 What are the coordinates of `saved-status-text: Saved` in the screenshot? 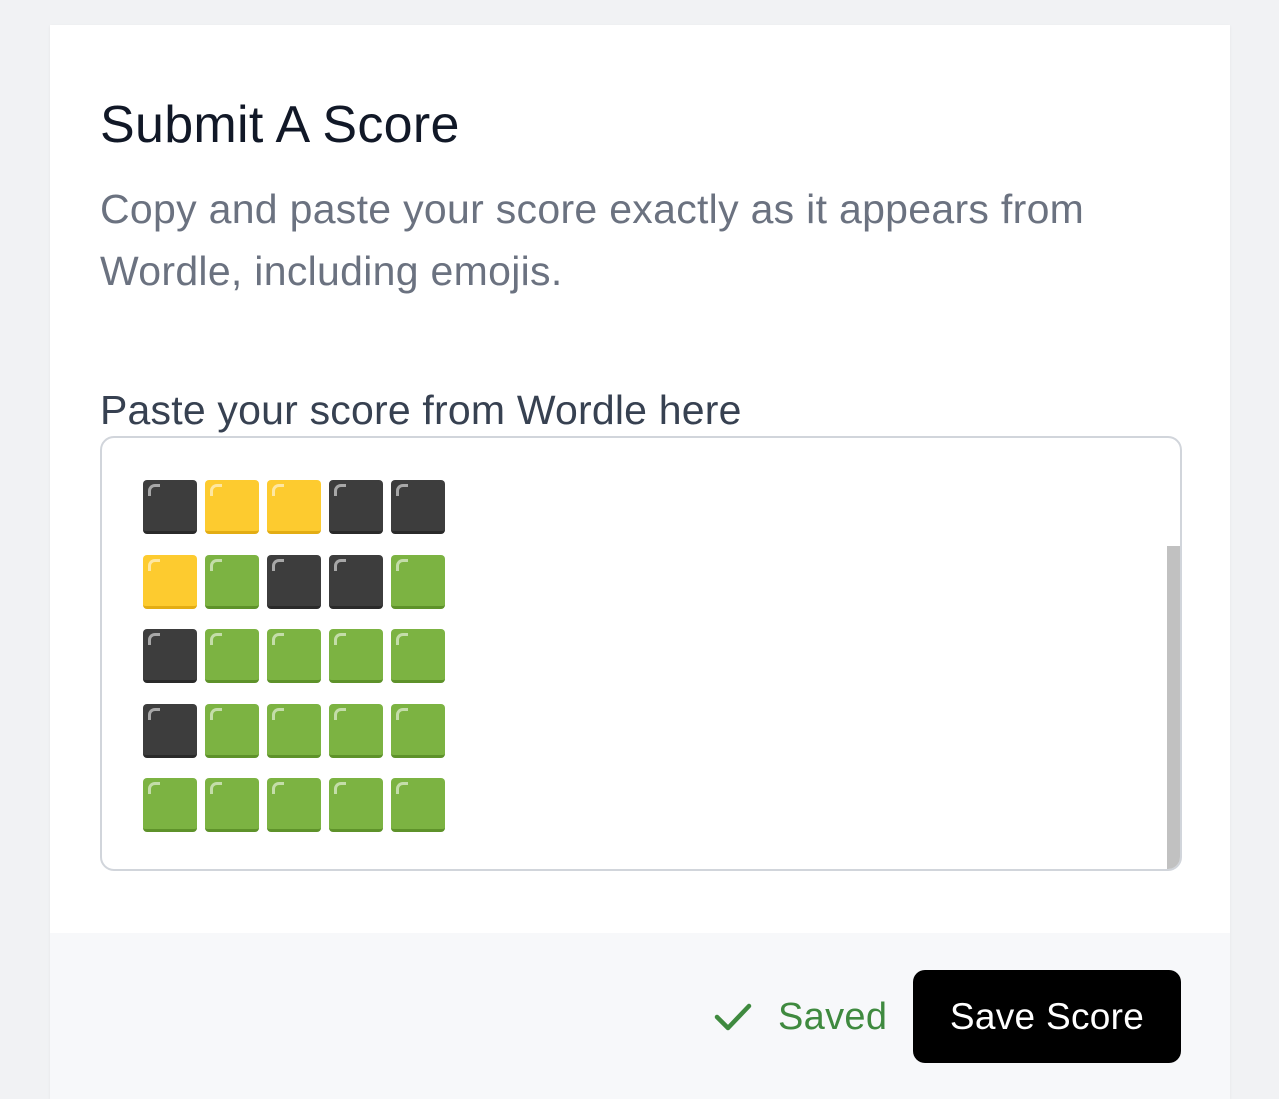 It's located at (833, 1016).